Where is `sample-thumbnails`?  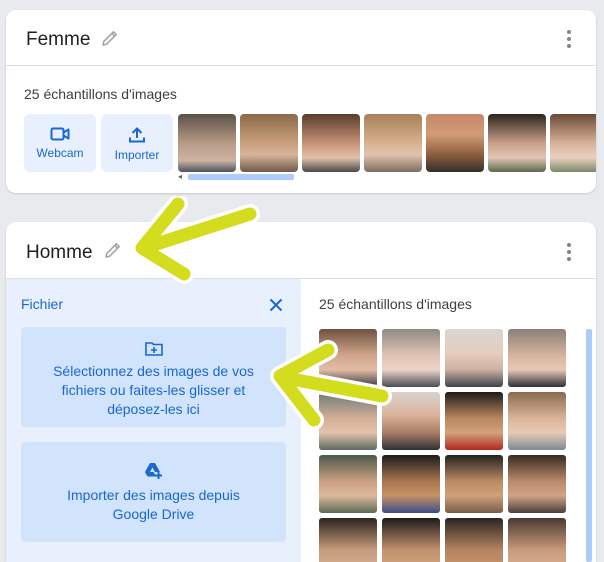 sample-thumbnails is located at coordinates (387, 143).